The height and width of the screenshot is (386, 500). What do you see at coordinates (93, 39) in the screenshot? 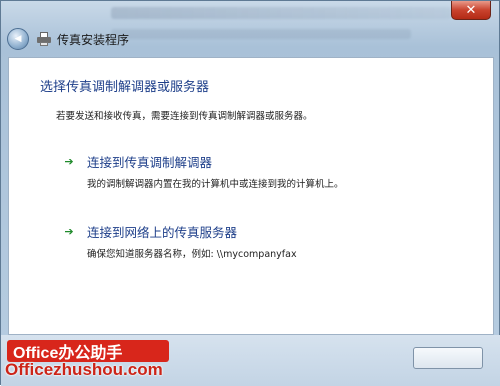
I see `wizard-title: 传真安装程序` at bounding box center [93, 39].